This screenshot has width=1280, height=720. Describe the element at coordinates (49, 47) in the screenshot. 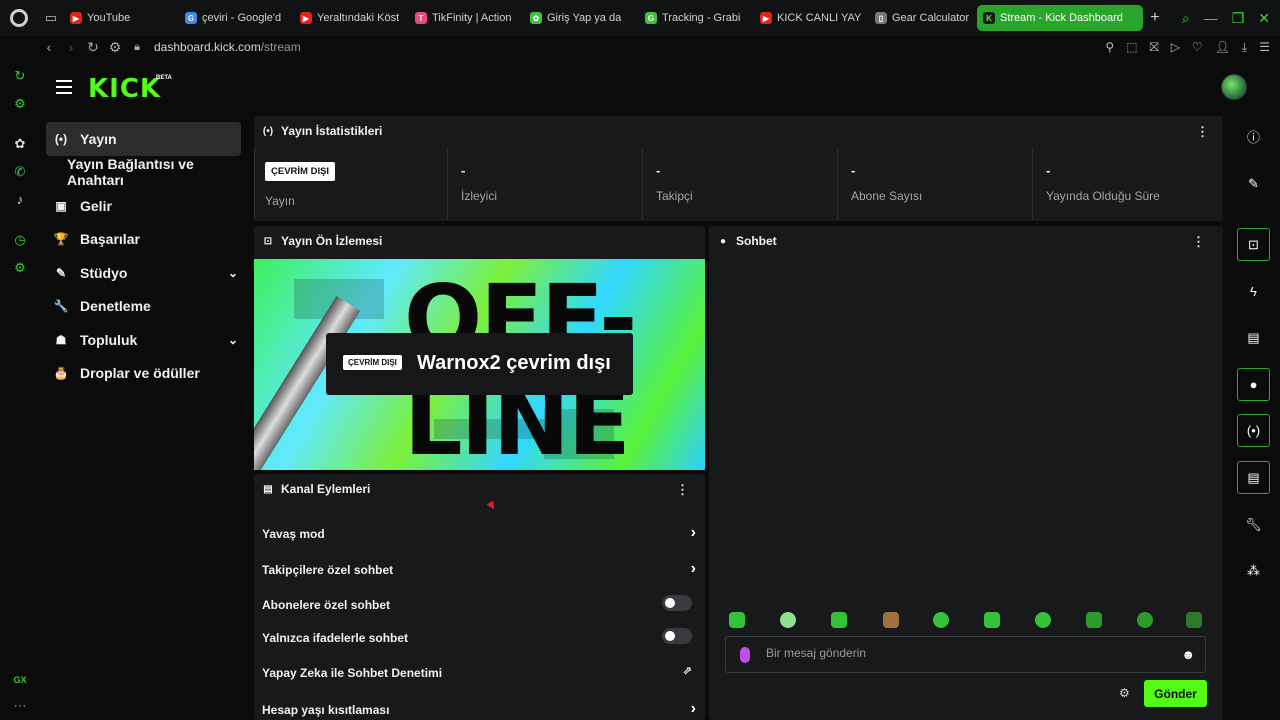

I see `back-icon: ‹` at that location.